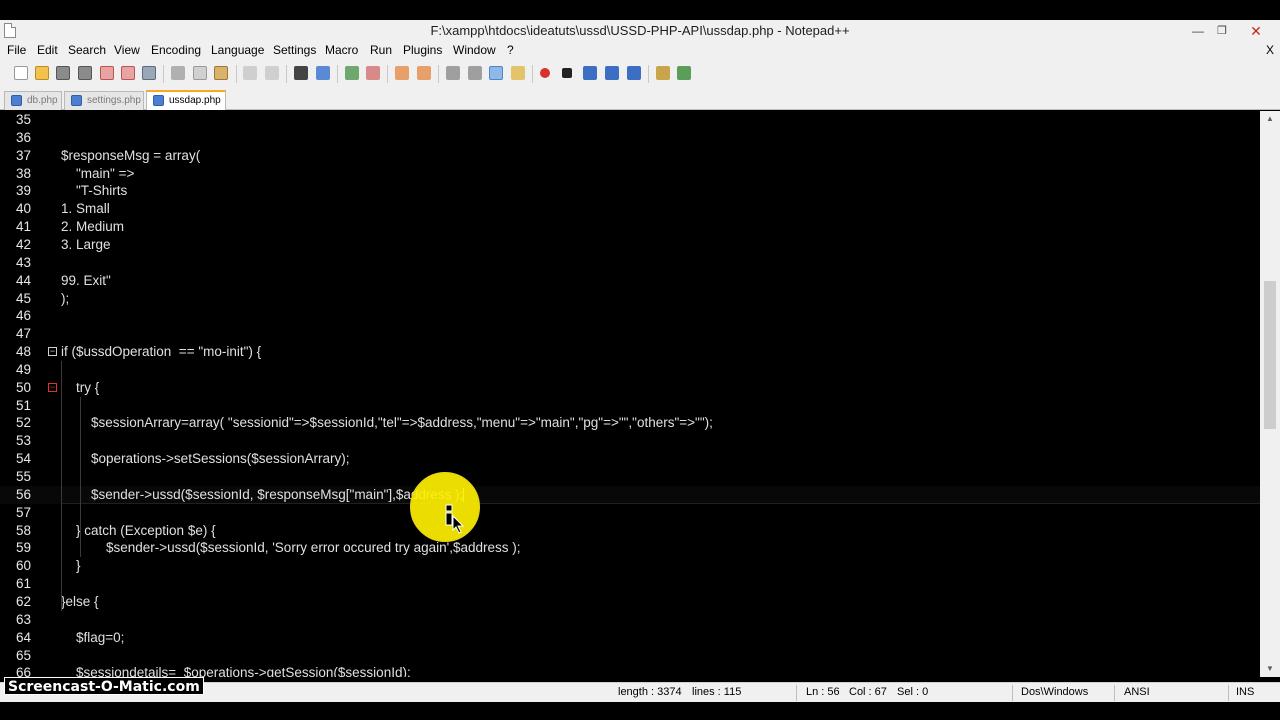  Describe the element at coordinates (630, 174) in the screenshot. I see `code-line: 38 "main" =>` at that location.